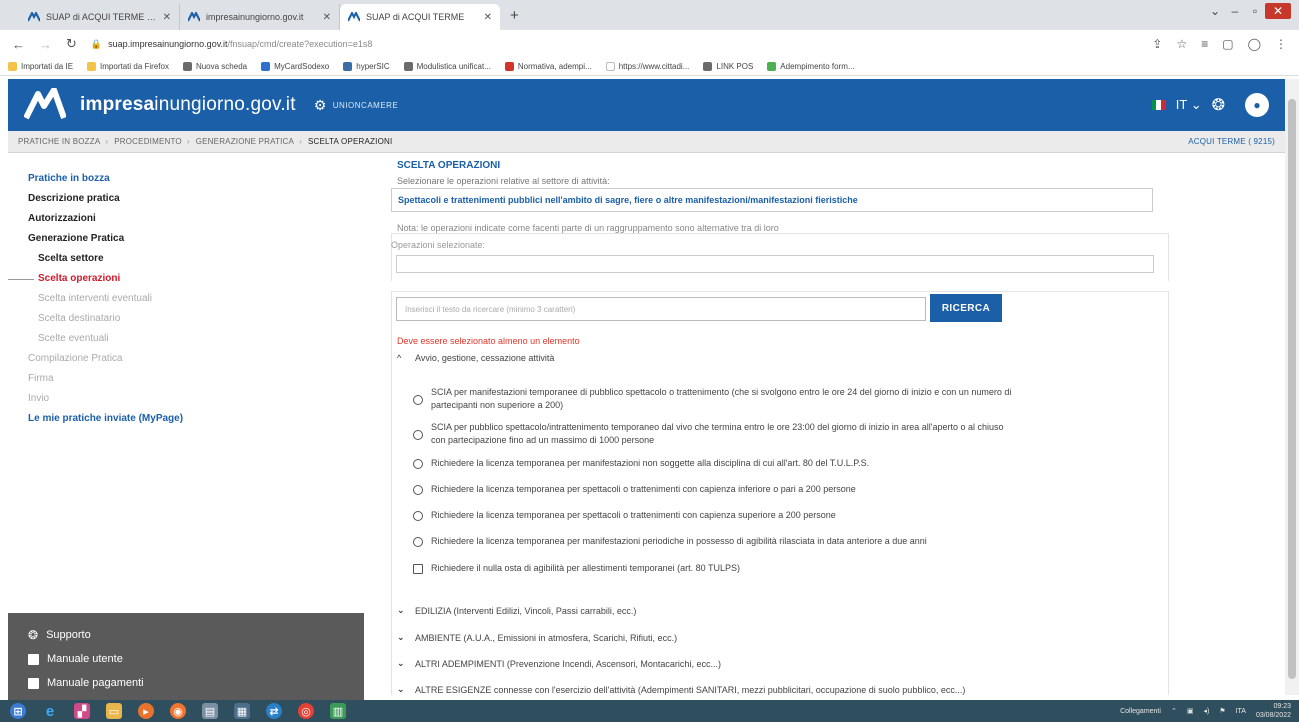  I want to click on share-icon: ⇪, so click(1157, 44).